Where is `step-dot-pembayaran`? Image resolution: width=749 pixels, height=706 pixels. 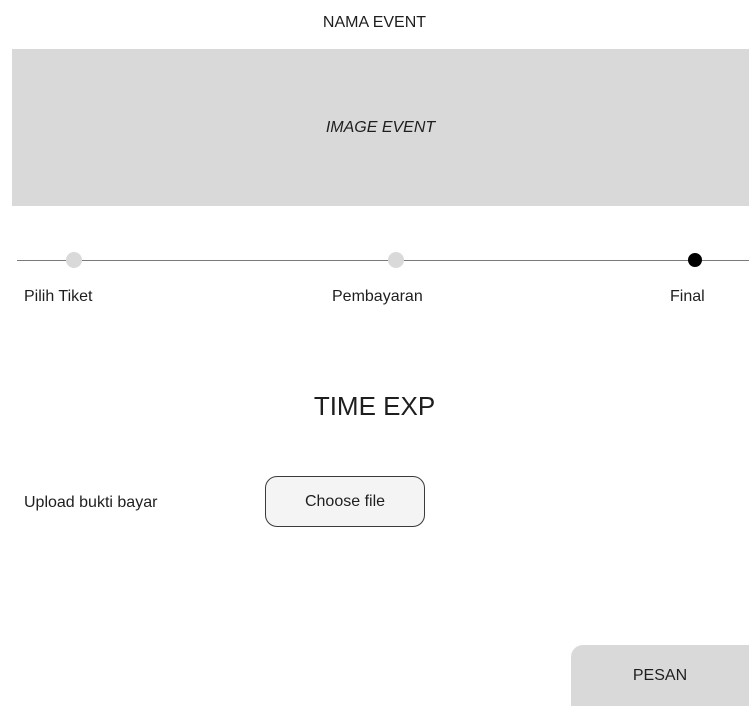 step-dot-pembayaran is located at coordinates (396, 260).